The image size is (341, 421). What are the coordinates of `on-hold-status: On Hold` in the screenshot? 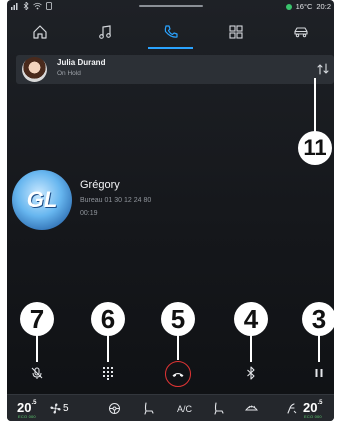 It's located at (69, 73).